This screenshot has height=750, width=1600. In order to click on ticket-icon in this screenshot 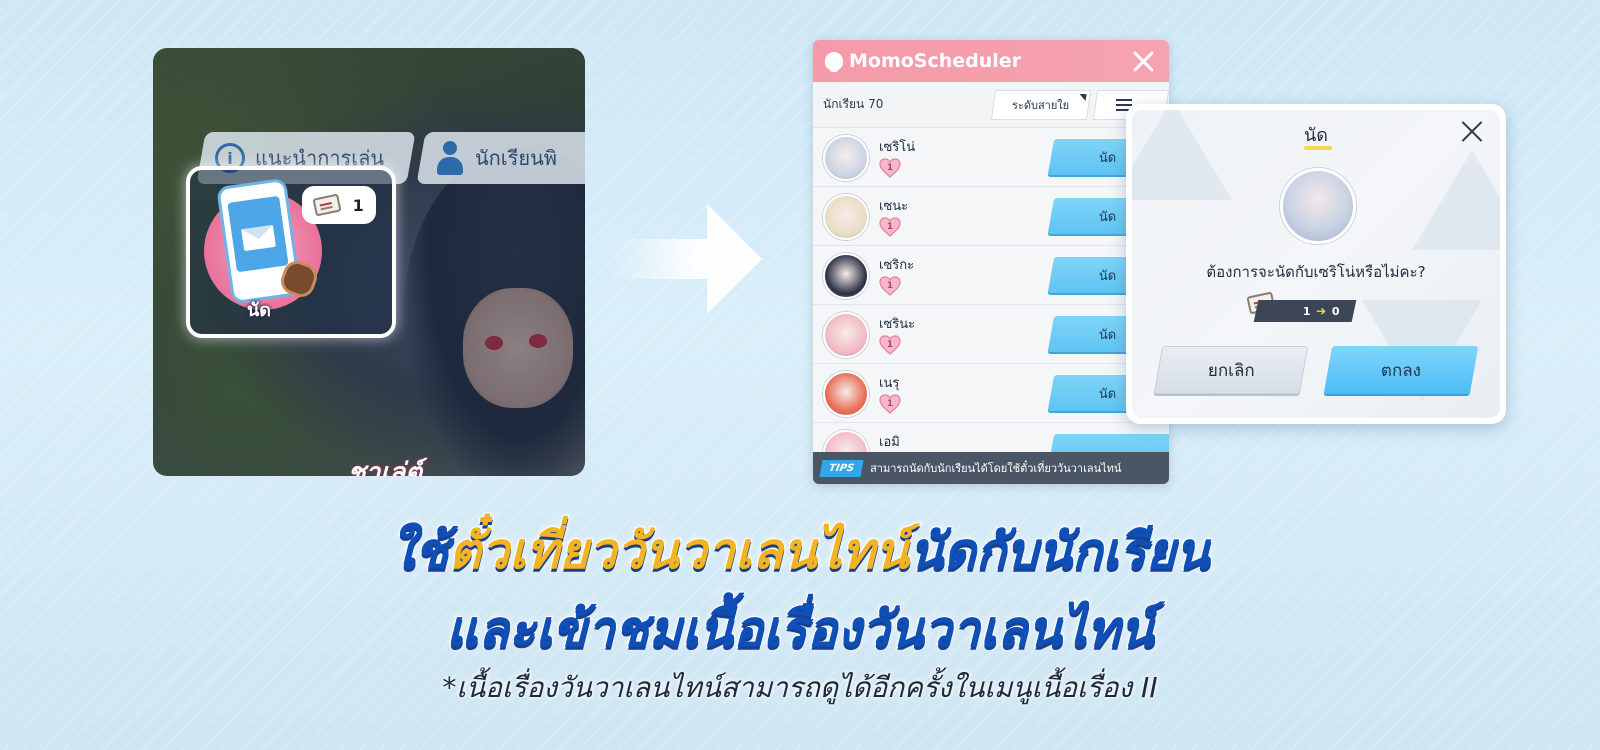, I will do `click(327, 205)`.